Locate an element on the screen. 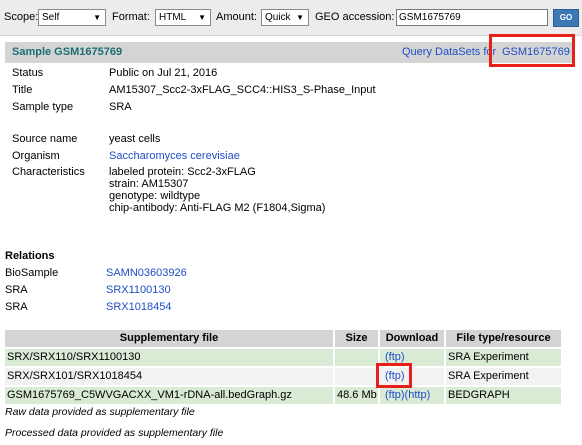  col-header-file: Supplementary file is located at coordinates (169, 338).